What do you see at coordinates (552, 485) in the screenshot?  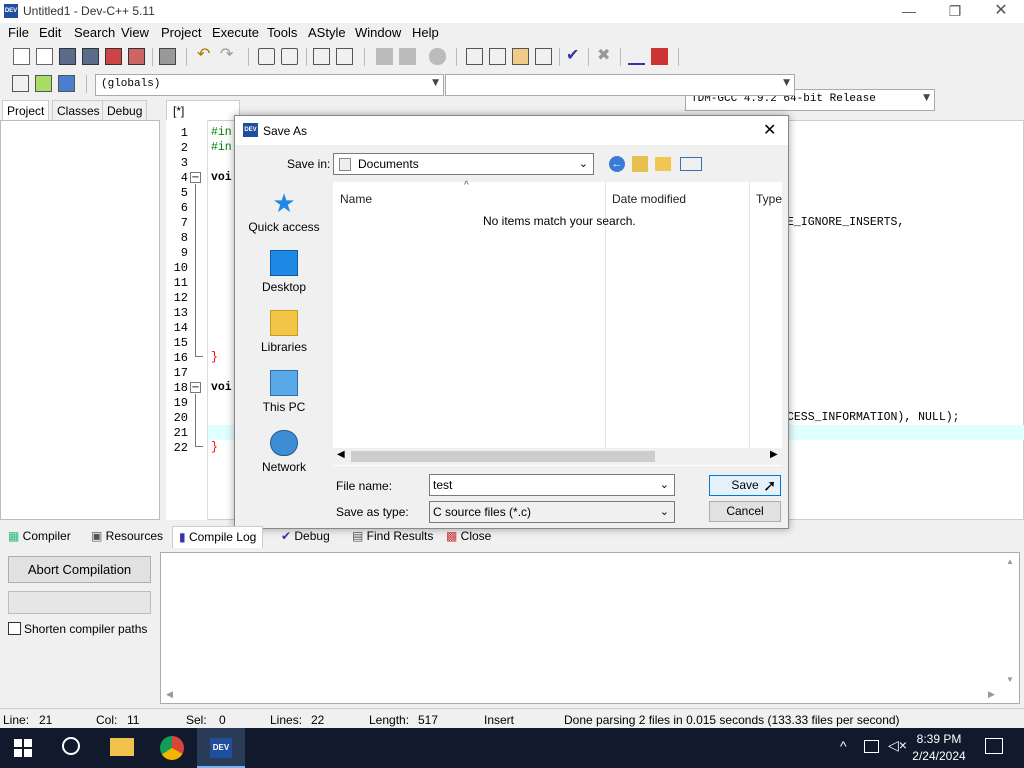 I see `file-name-input: test ⌄` at bounding box center [552, 485].